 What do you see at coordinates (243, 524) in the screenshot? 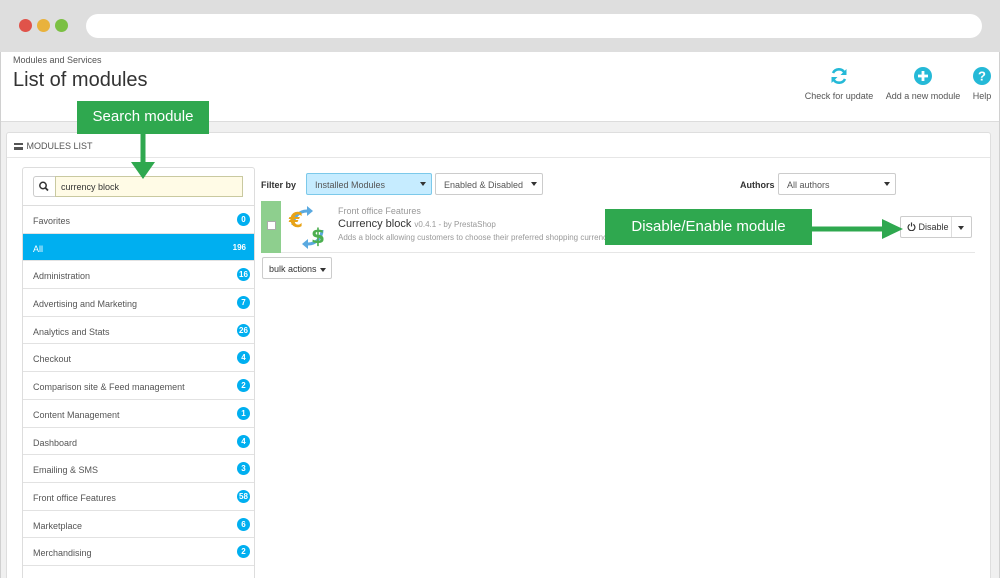
I see `category-count-badge: 6` at bounding box center [243, 524].